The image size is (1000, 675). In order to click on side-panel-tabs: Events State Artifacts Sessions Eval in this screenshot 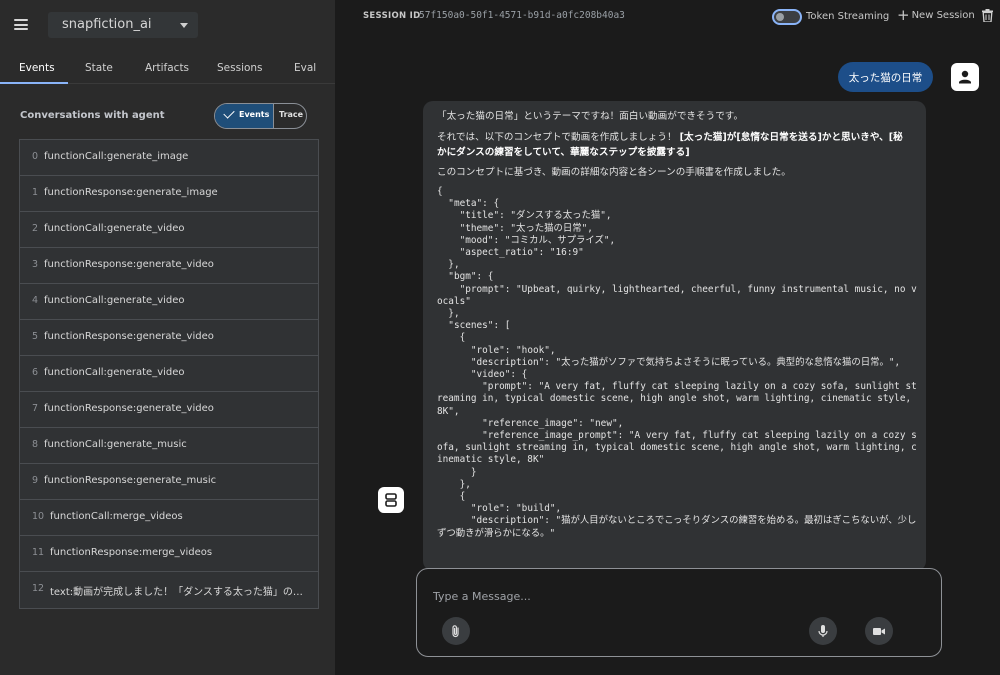, I will do `click(167, 70)`.